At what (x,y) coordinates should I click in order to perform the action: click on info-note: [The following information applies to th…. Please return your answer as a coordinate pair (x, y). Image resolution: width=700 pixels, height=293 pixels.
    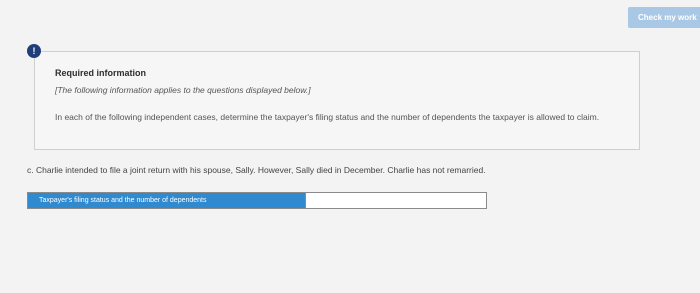
    Looking at the image, I should click on (183, 90).